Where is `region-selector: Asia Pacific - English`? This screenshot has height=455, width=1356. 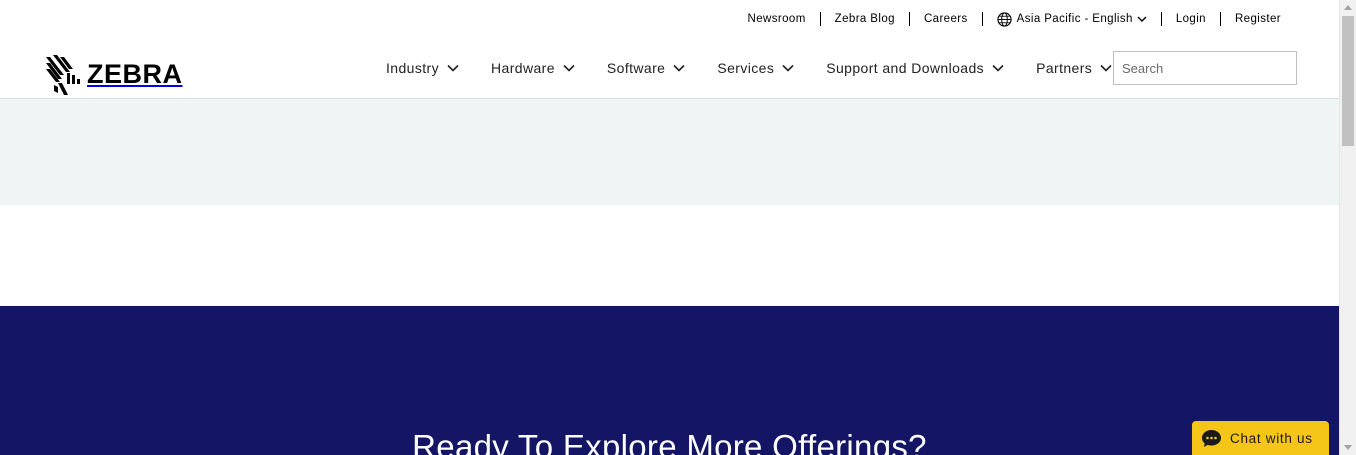
region-selector: Asia Pacific - English is located at coordinates (1072, 19).